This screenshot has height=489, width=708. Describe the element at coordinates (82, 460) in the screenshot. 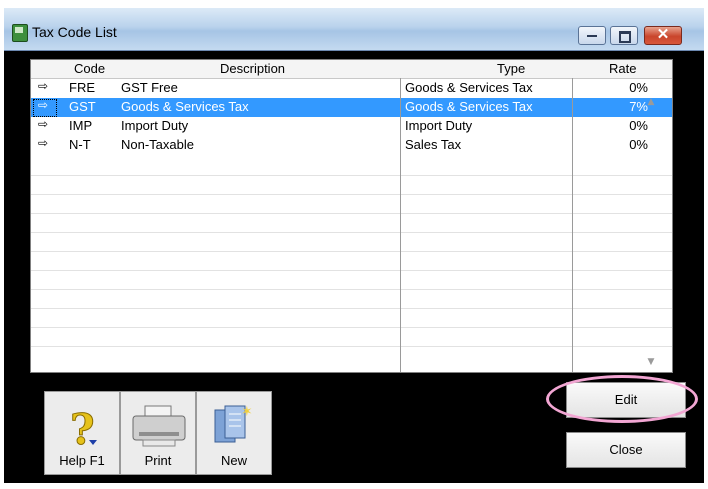

I see `help-label: Help F1` at that location.